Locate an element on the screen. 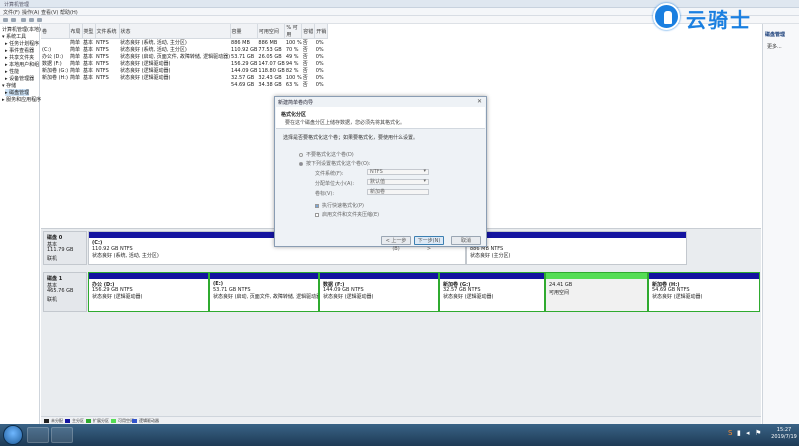 This screenshot has height=446, width=799. tree-item-root: 计算机管理(本地) is located at coordinates (21, 29).